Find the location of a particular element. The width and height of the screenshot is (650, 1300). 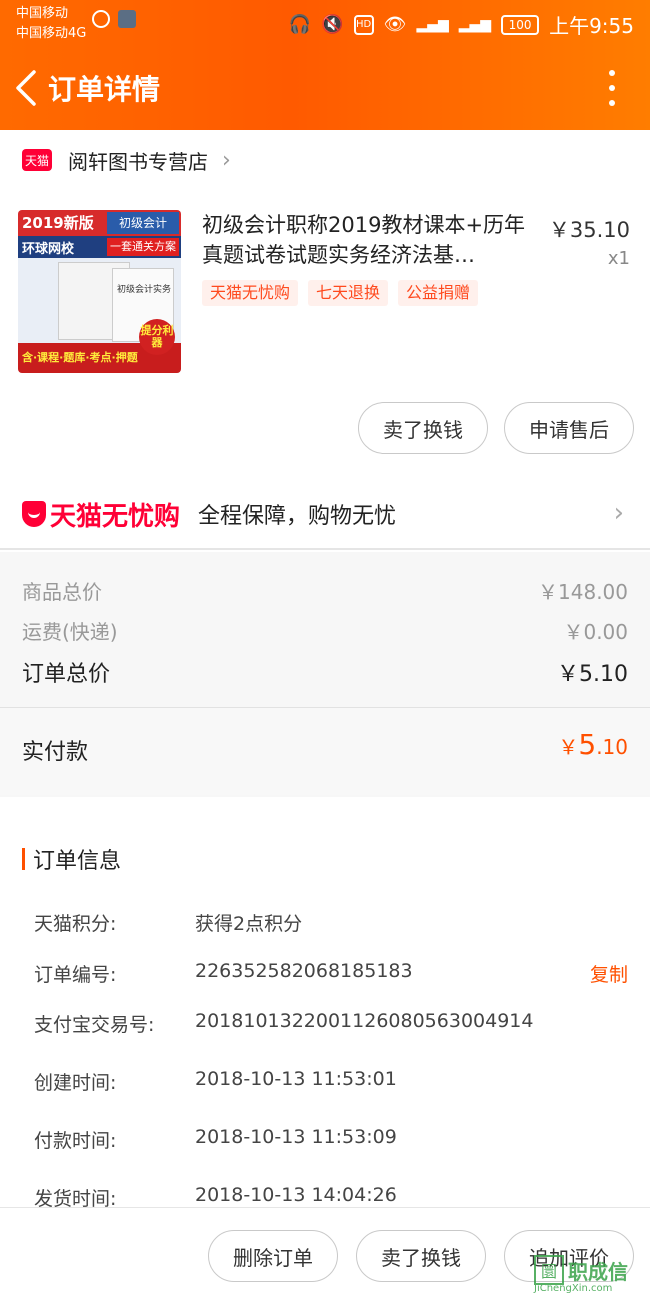

product-tags: 天猫无忧购 七天退换 公益捐赠 is located at coordinates (340, 293).